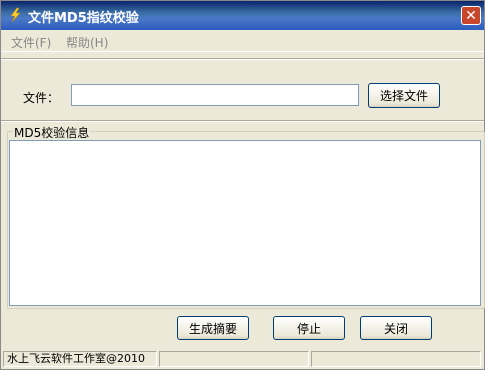  I want to click on title-bar: 文件MD5指纹校验 ✕, so click(242, 15).